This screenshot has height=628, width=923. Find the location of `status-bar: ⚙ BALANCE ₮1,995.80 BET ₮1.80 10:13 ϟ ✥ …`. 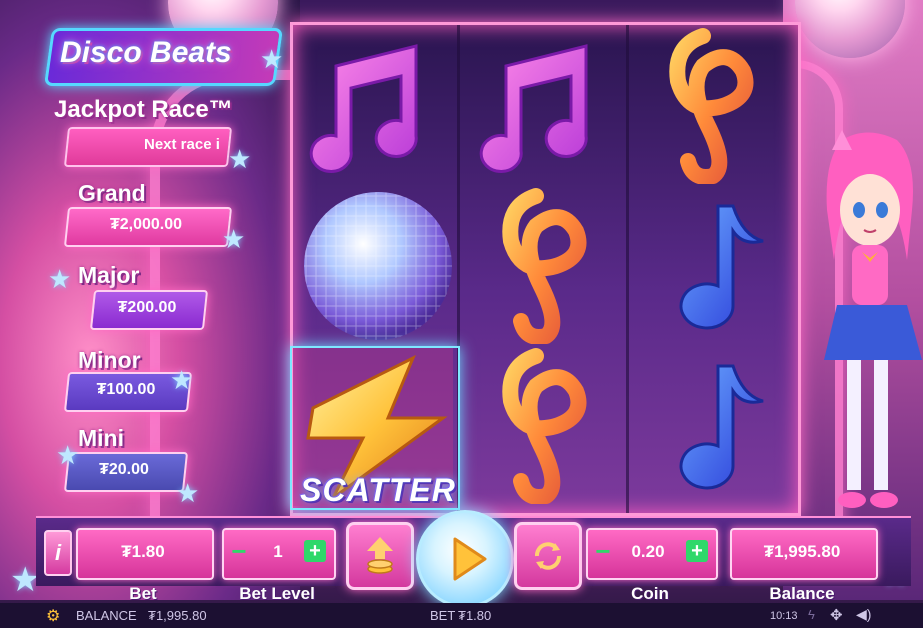

status-bar: ⚙ BALANCE ₮1,995.80 BET ₮1.80 10:13 ϟ ✥ … is located at coordinates (461, 615).